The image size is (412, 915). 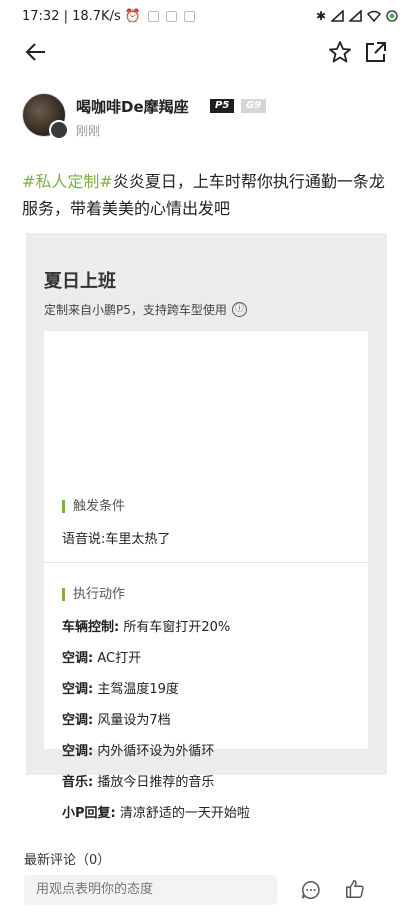 What do you see at coordinates (80, 281) in the screenshot?
I see `card-title: 夏日上班` at bounding box center [80, 281].